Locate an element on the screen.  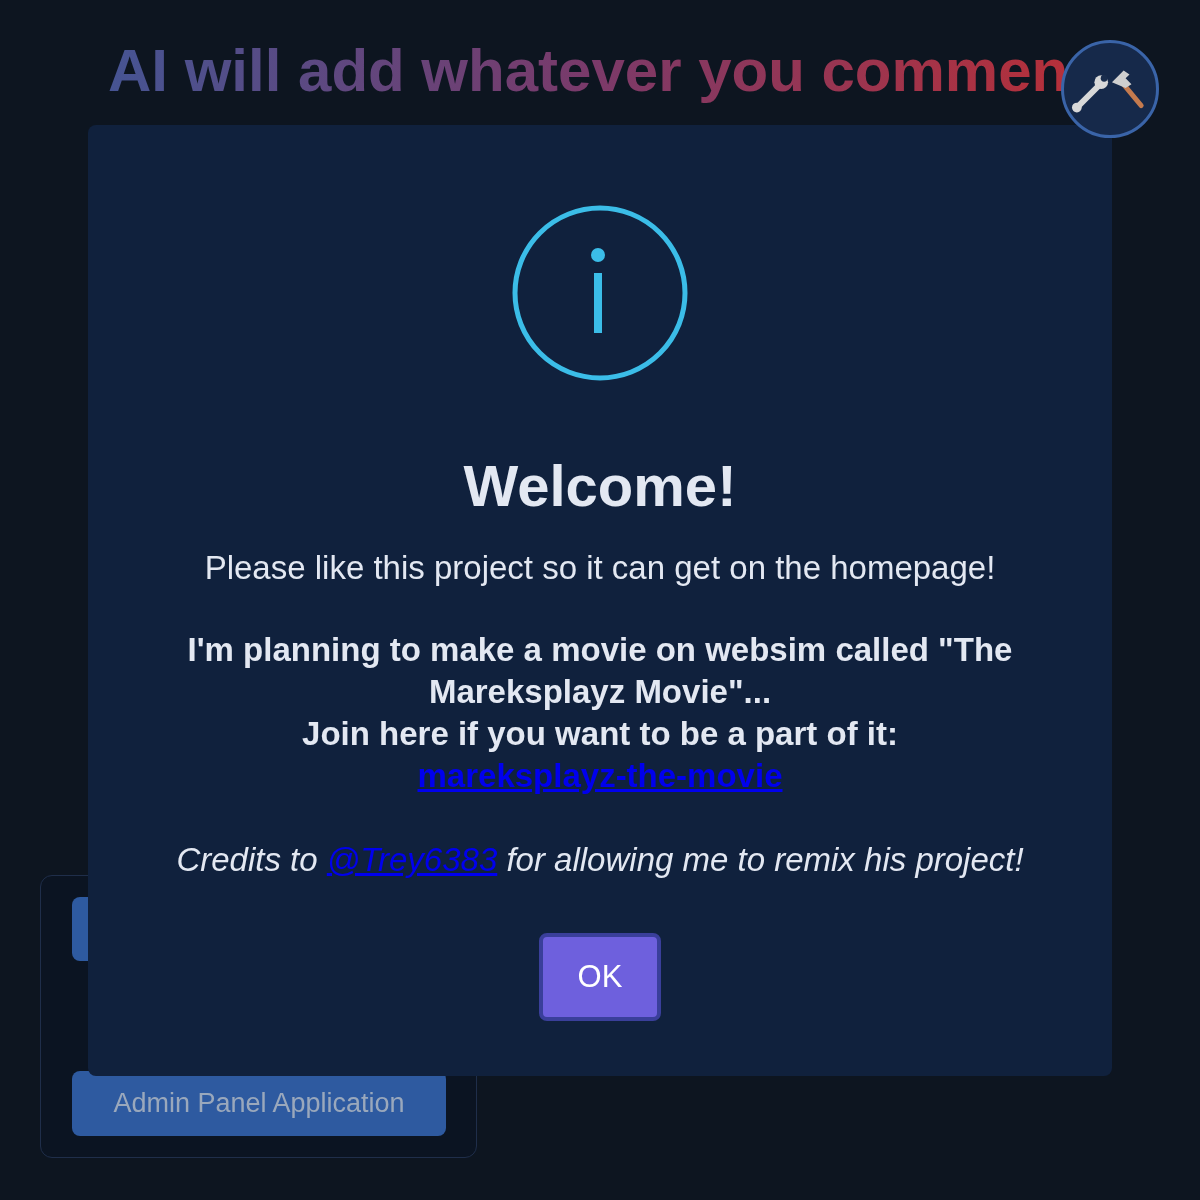
ok-button: OK is located at coordinates (600, 977).